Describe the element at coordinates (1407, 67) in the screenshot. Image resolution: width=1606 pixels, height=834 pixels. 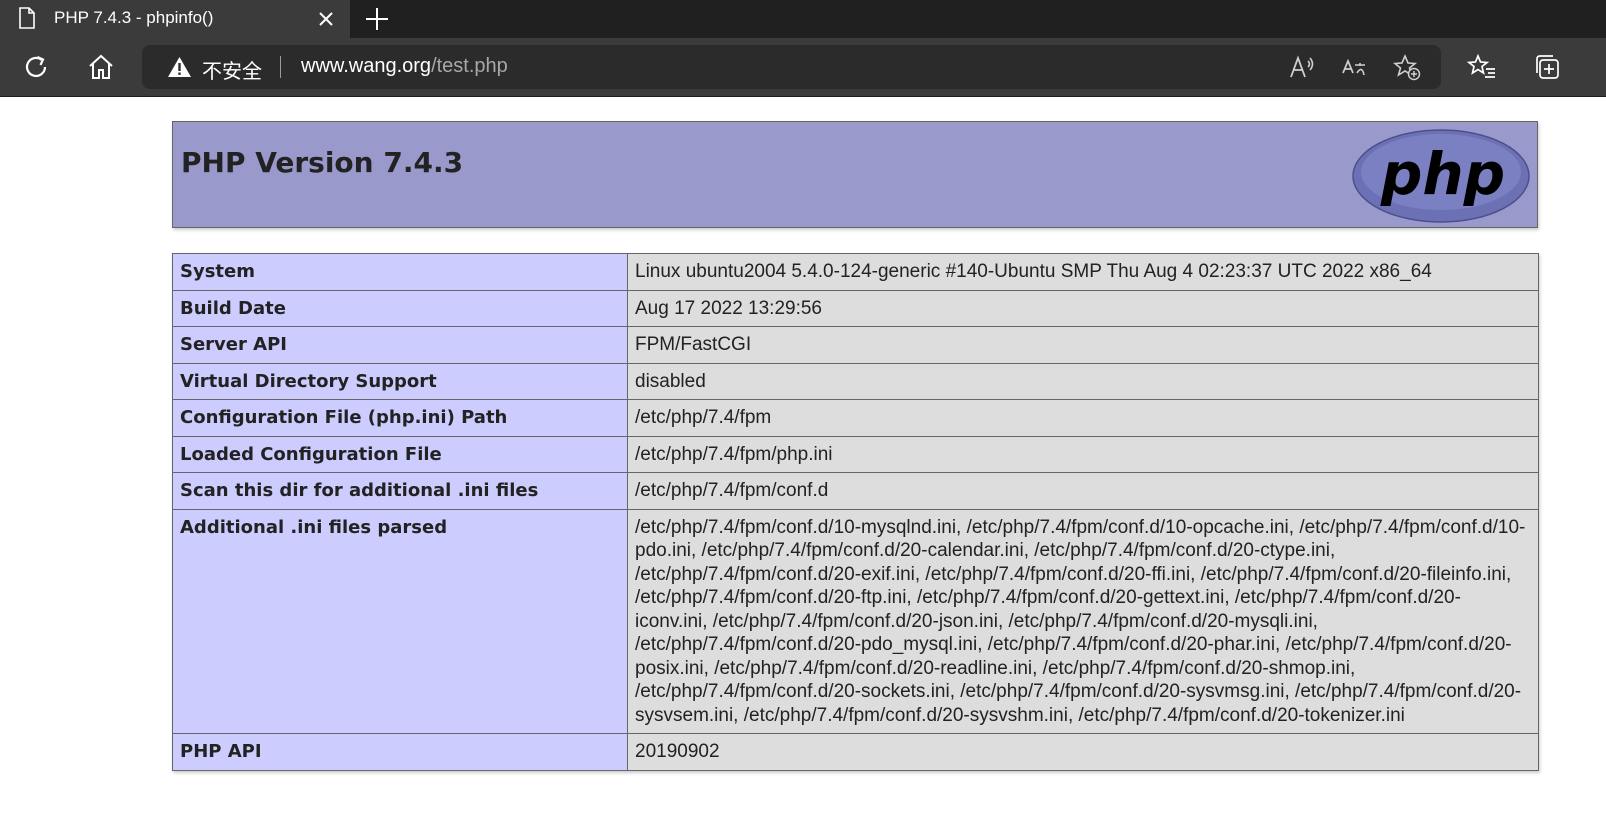
I see `add-favorite-icon` at that location.